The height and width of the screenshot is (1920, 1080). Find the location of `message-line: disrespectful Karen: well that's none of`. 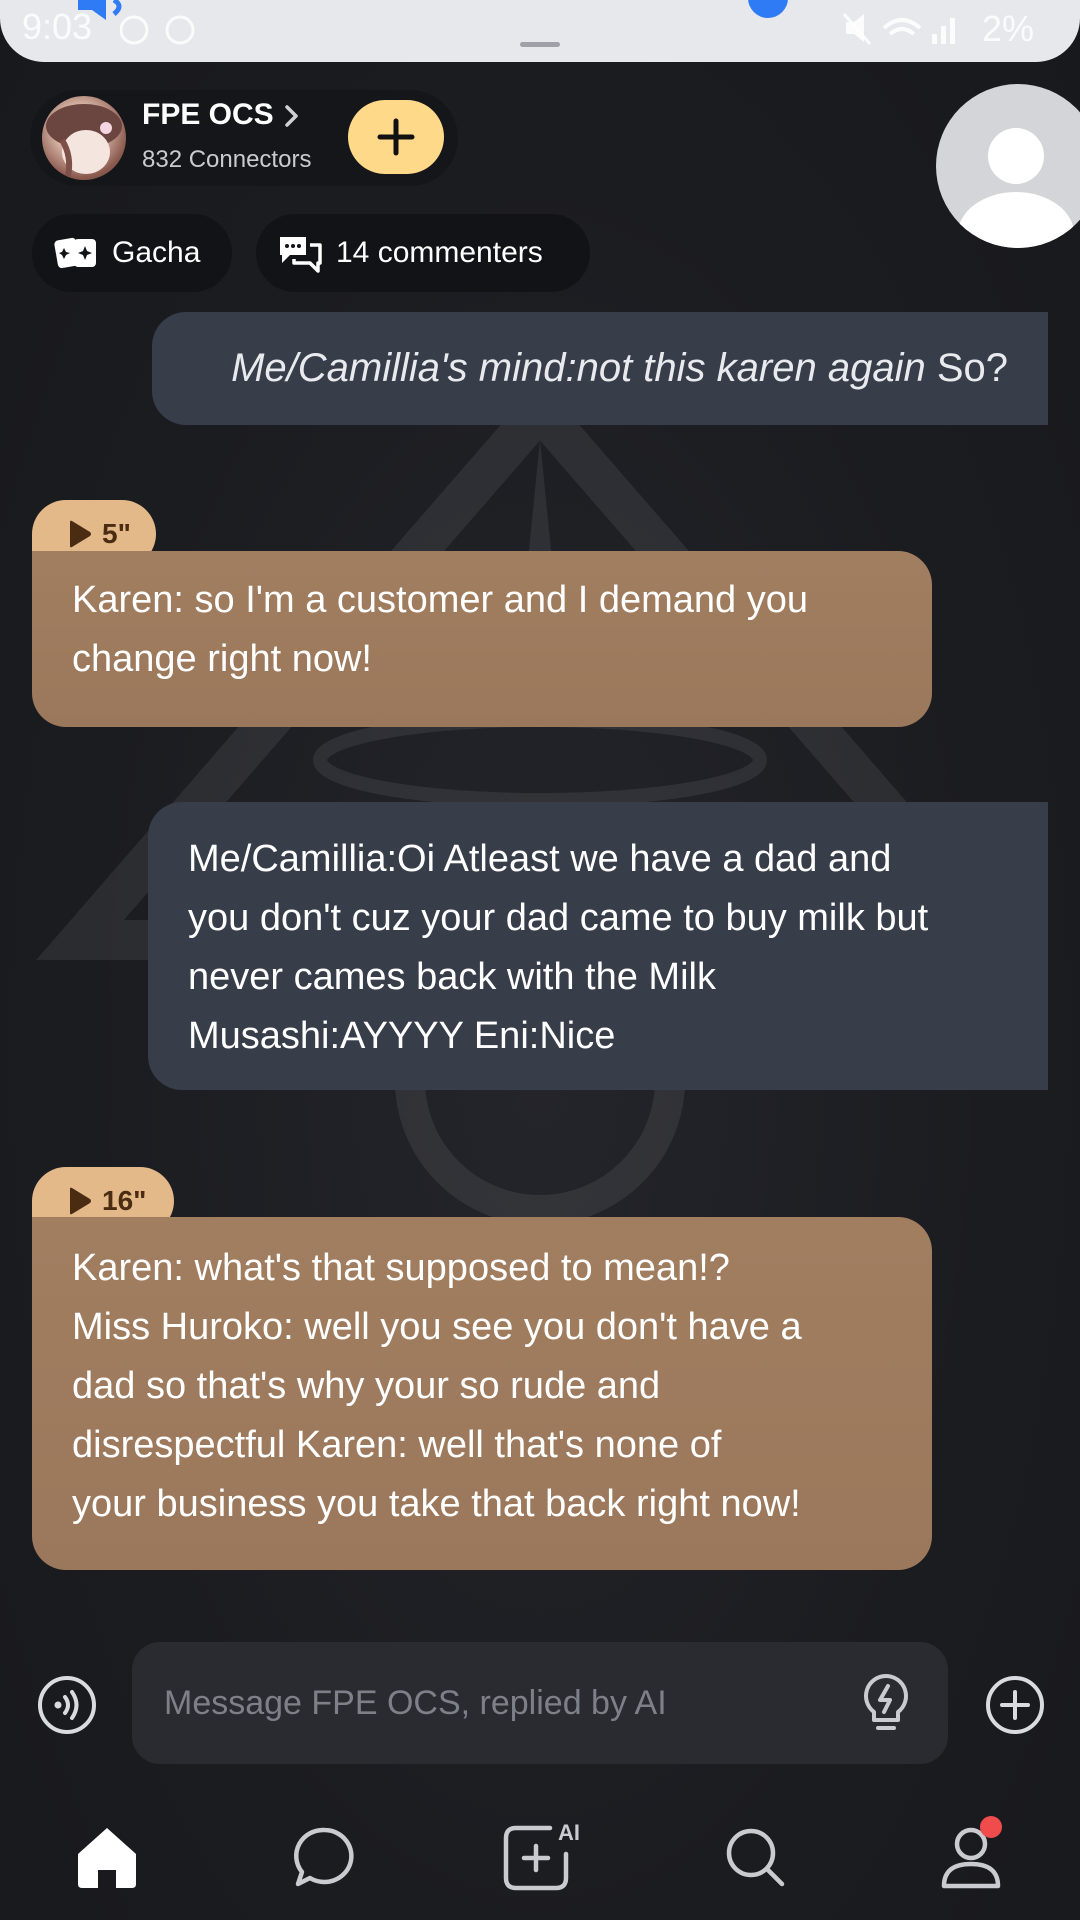

message-line: disrespectful Karen: well that's none of is located at coordinates (397, 1445).